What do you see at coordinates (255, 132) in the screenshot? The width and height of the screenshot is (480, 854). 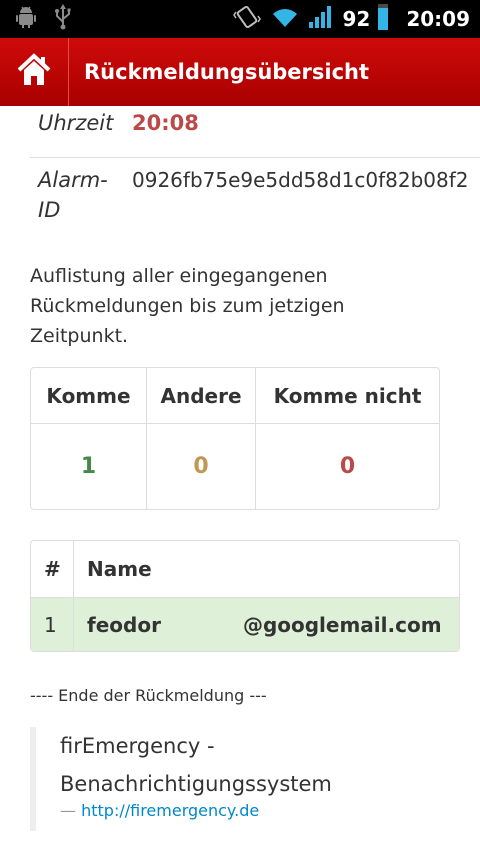 I see `time-row: Uhrzeit 20:08` at bounding box center [255, 132].